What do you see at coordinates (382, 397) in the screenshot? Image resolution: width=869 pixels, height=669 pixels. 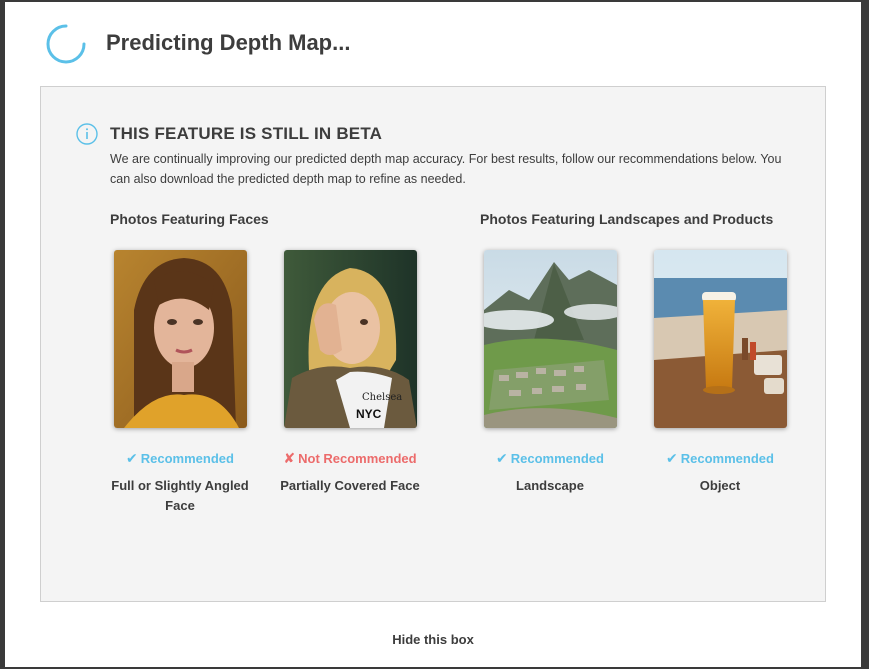 I see `svg-text: Chelsea` at bounding box center [382, 397].